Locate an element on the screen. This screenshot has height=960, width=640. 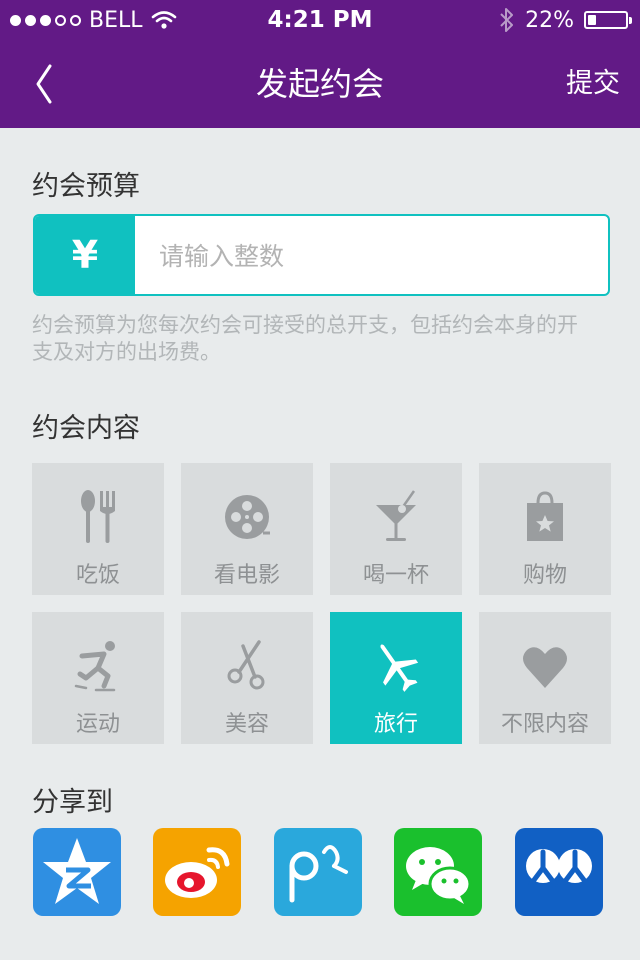
tile-label: 吃饭 is located at coordinates (97, 575).